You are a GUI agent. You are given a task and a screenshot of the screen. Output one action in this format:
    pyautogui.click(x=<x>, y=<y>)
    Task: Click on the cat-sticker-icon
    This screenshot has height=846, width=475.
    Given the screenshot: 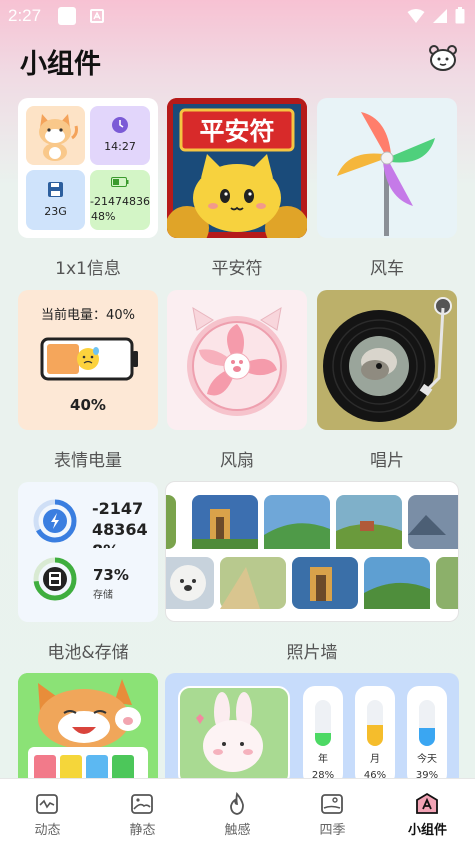 What is the action you would take?
    pyautogui.click(x=58, y=137)
    